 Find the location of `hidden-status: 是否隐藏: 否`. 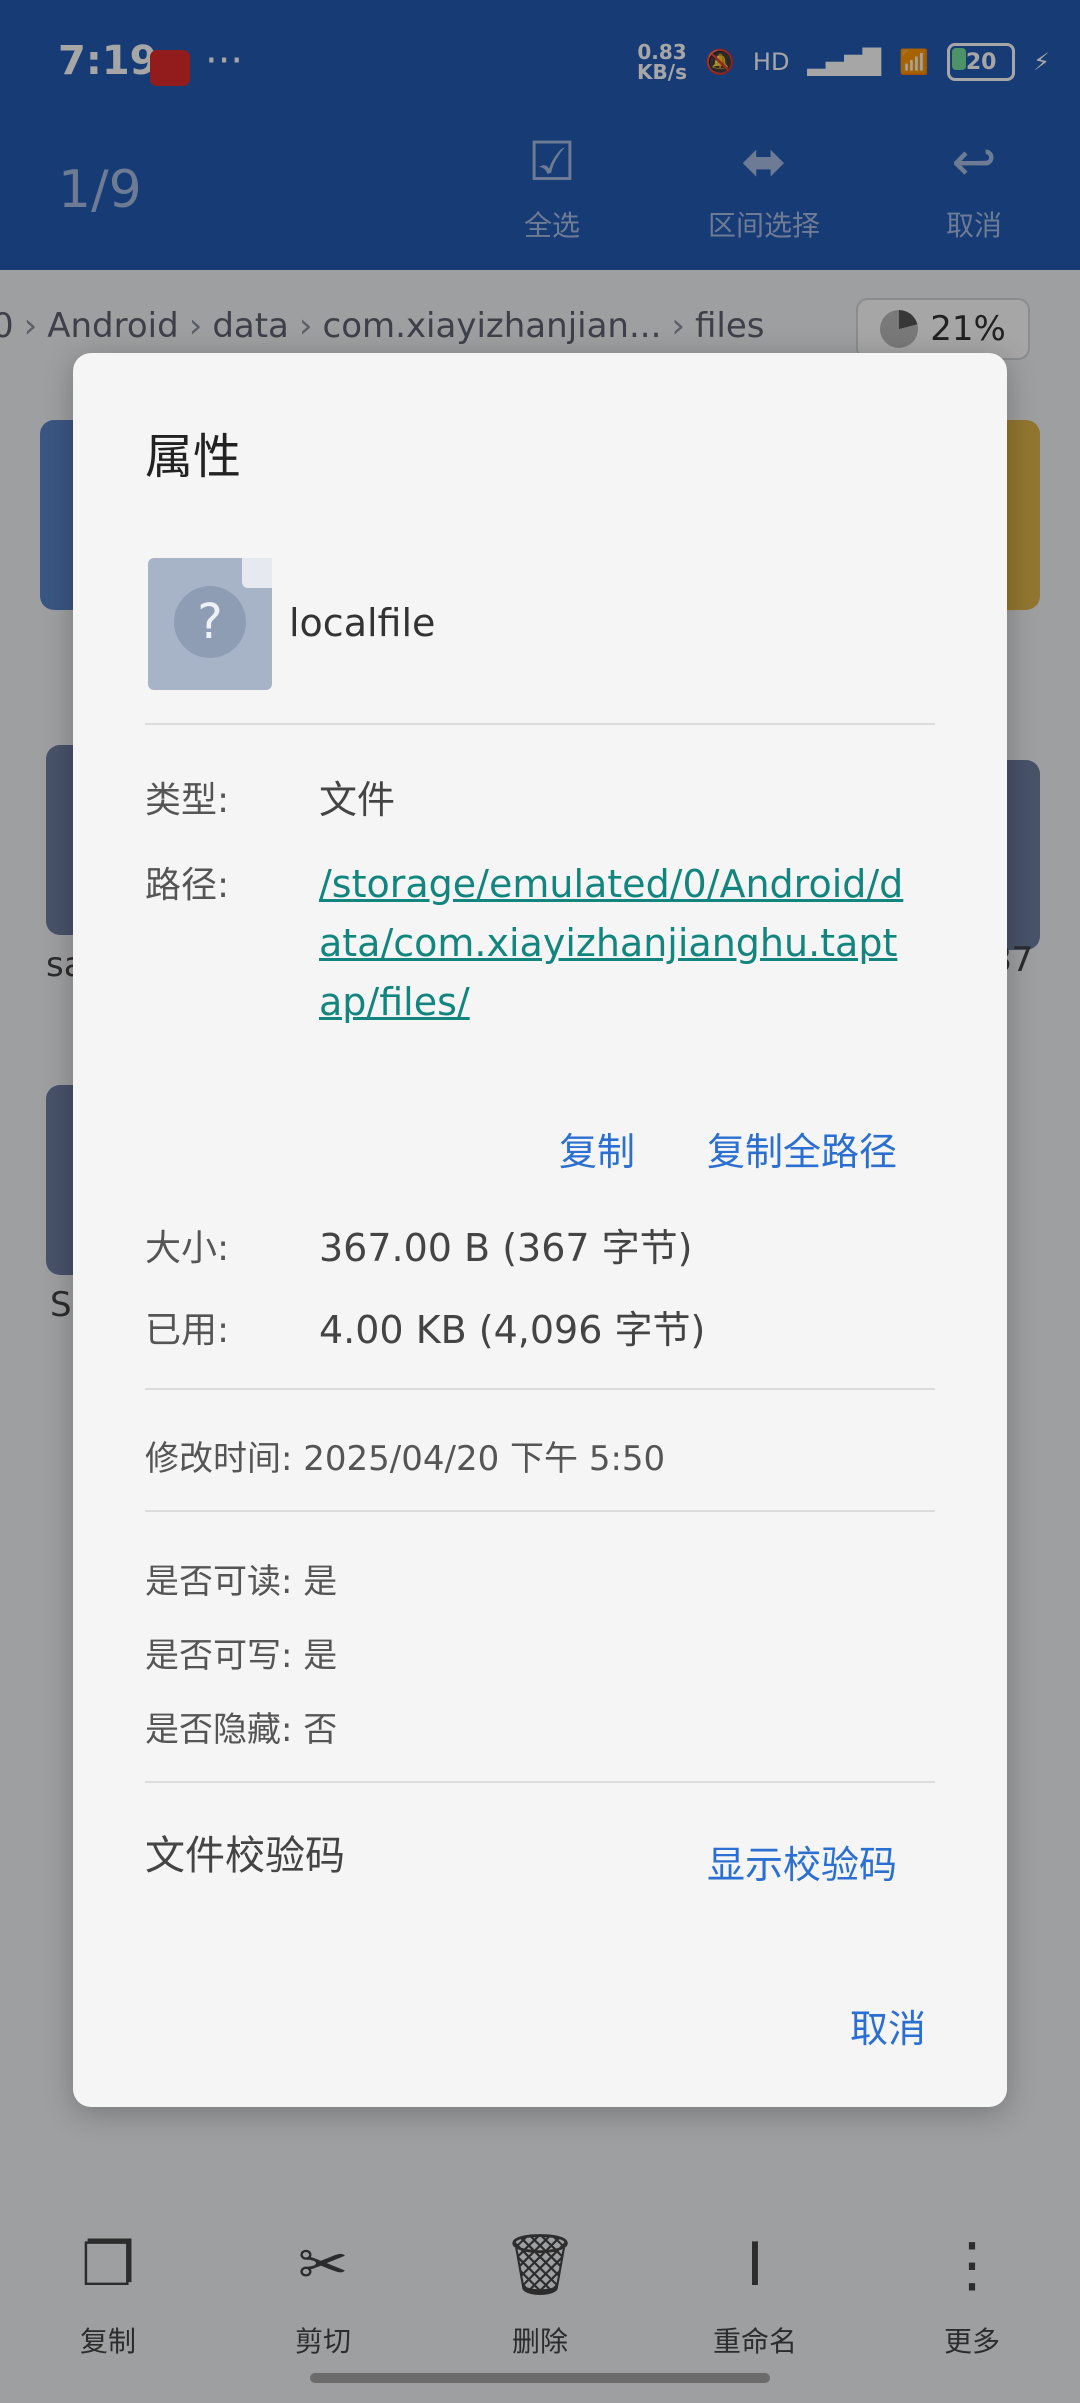

hidden-status: 是否隐藏: 否 is located at coordinates (241, 1730).